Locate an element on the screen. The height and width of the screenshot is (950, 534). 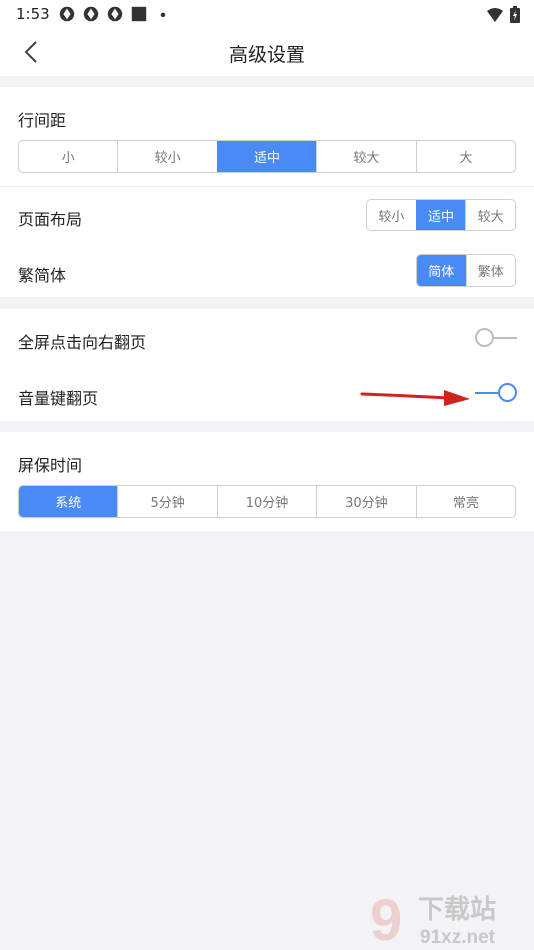
battery-icon is located at coordinates (515, 14).